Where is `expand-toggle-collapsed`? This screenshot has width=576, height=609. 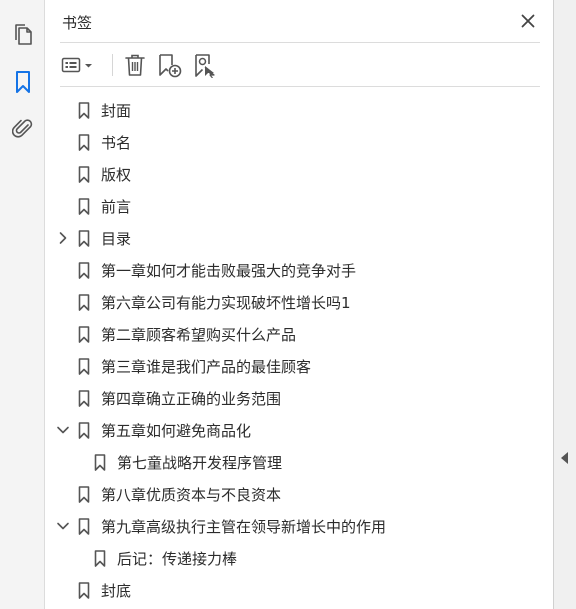
expand-toggle-collapsed is located at coordinates (63, 238).